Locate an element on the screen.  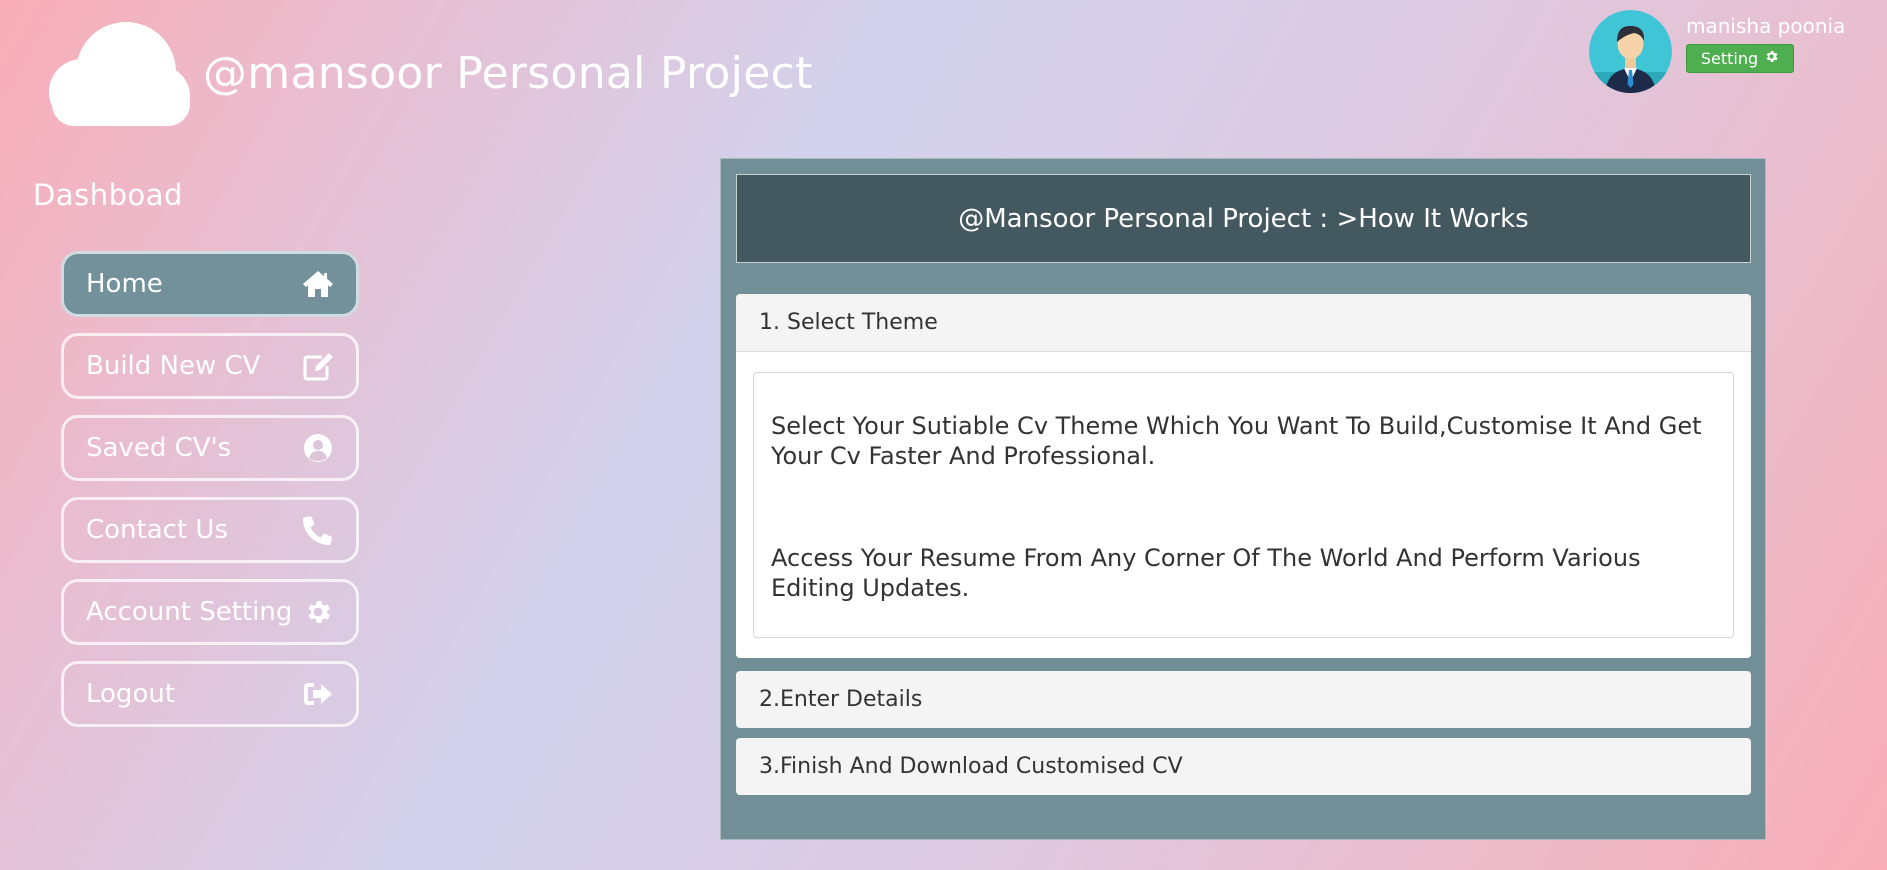
sidebar-item-build-new-cv: Build New CV is located at coordinates (210, 366).